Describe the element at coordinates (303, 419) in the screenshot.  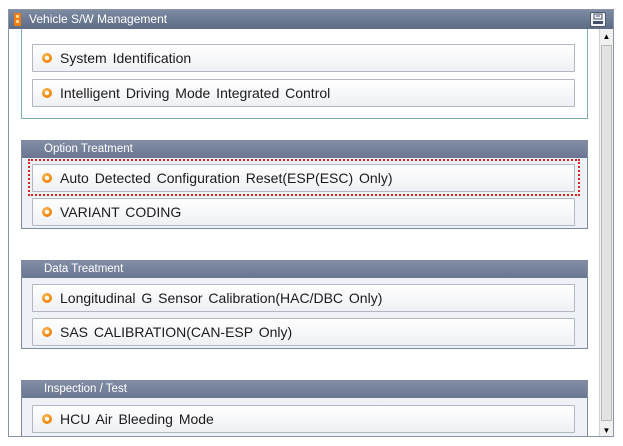
I see `hcu-air-bleeding-mode-button: HCU Air Bleeding Mode` at that location.